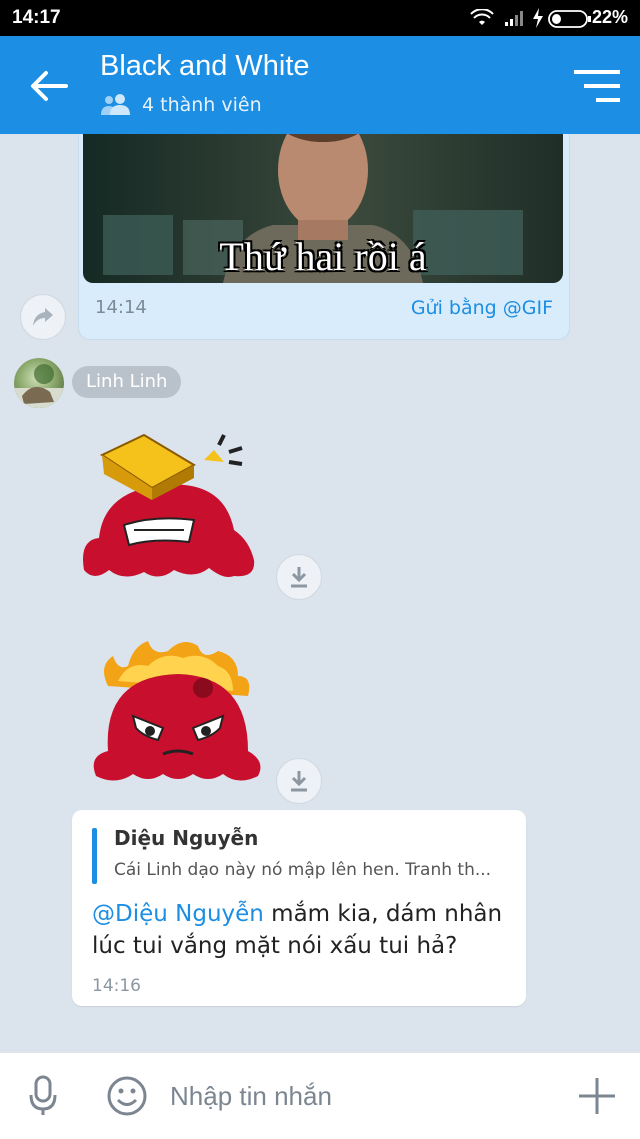 Image resolution: width=640 pixels, height=1139 pixels. Describe the element at coordinates (597, 86) in the screenshot. I see `menu-icon` at that location.